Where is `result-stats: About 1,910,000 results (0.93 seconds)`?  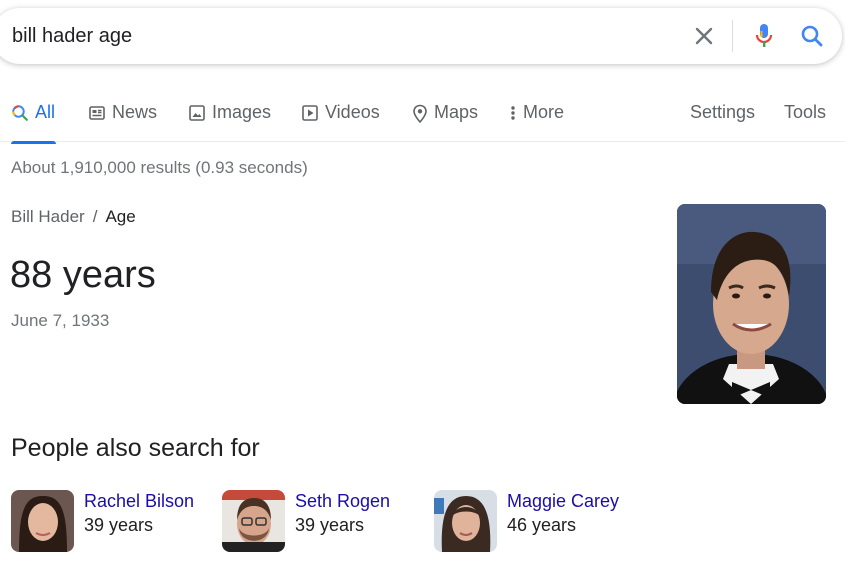
result-stats: About 1,910,000 results (0.93 seconds) is located at coordinates (159, 167).